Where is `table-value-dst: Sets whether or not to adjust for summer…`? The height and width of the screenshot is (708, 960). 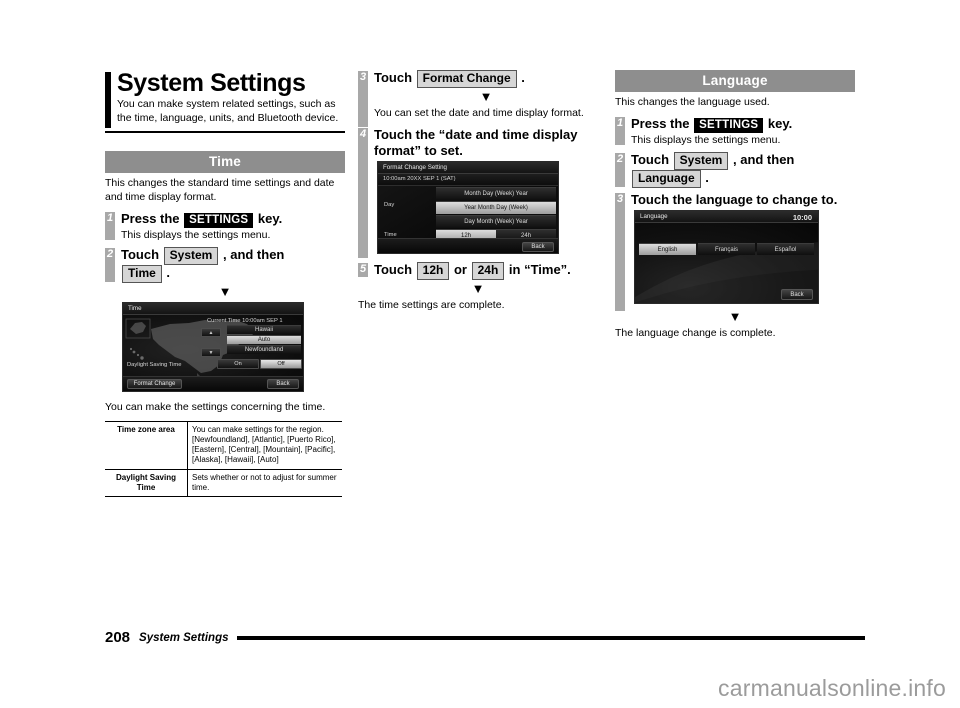
table-value-dst: Sets whether or not to adjust for summer… is located at coordinates (264, 482).